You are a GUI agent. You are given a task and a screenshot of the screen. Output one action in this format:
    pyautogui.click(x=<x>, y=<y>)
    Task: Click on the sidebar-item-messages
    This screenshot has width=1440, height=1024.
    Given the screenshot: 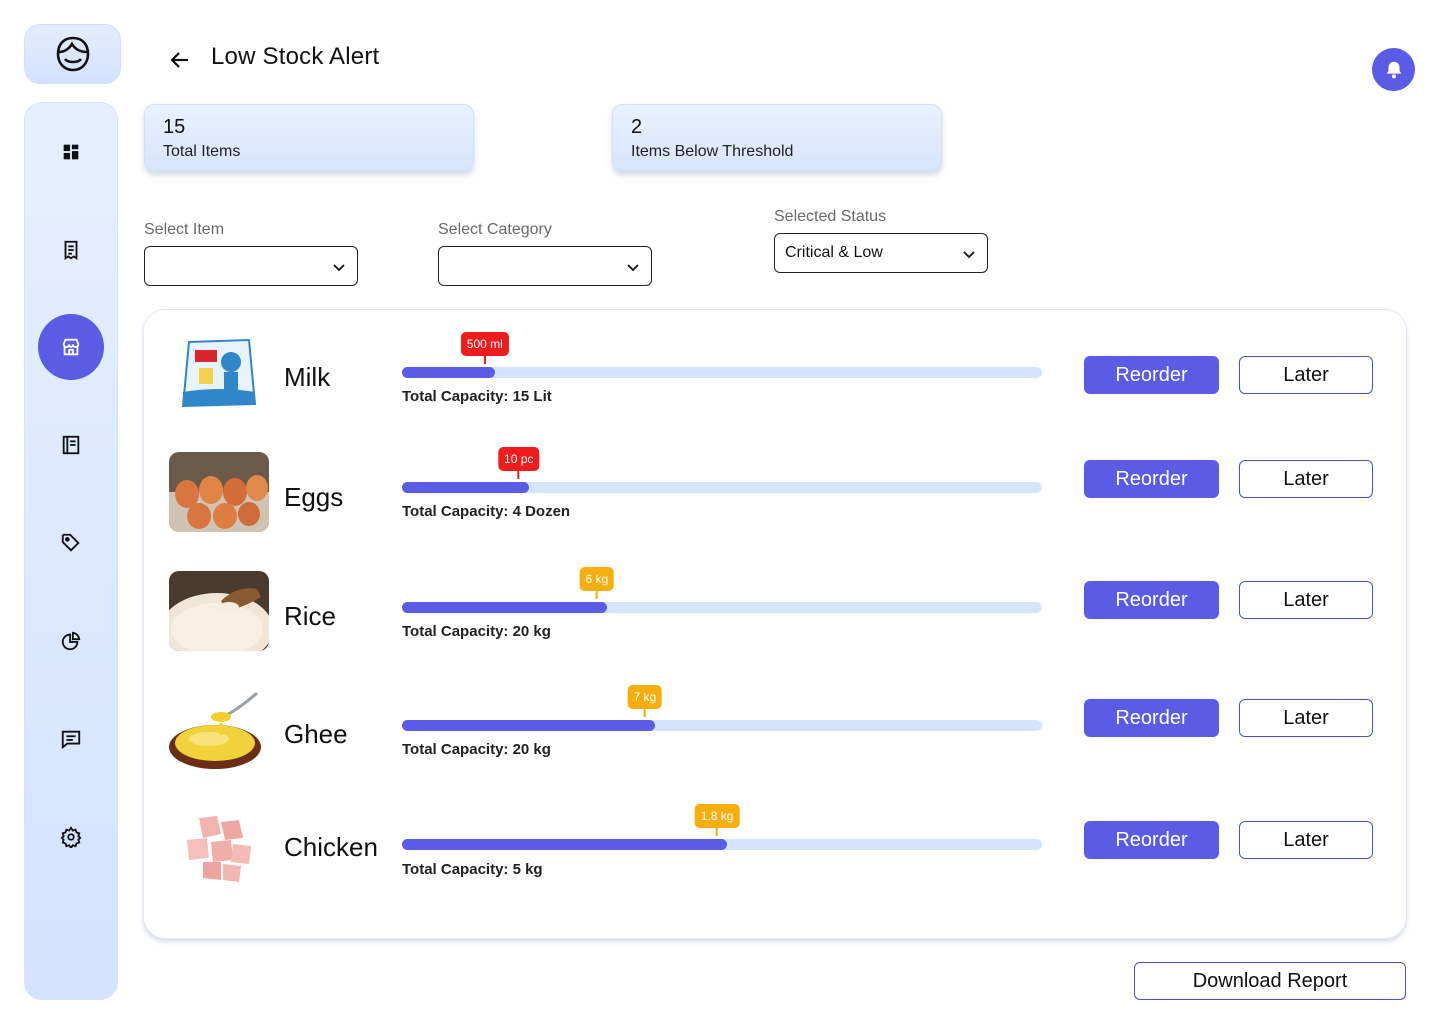 What is the action you would take?
    pyautogui.click(x=71, y=739)
    